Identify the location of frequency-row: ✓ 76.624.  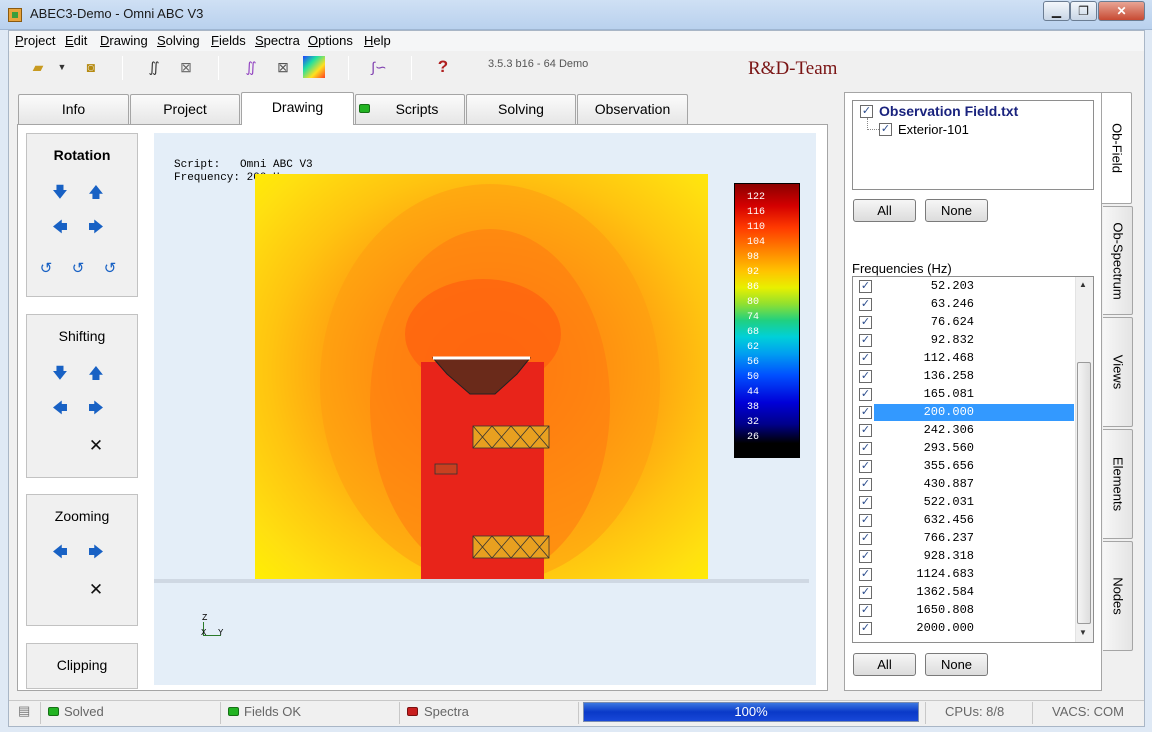
(963, 323).